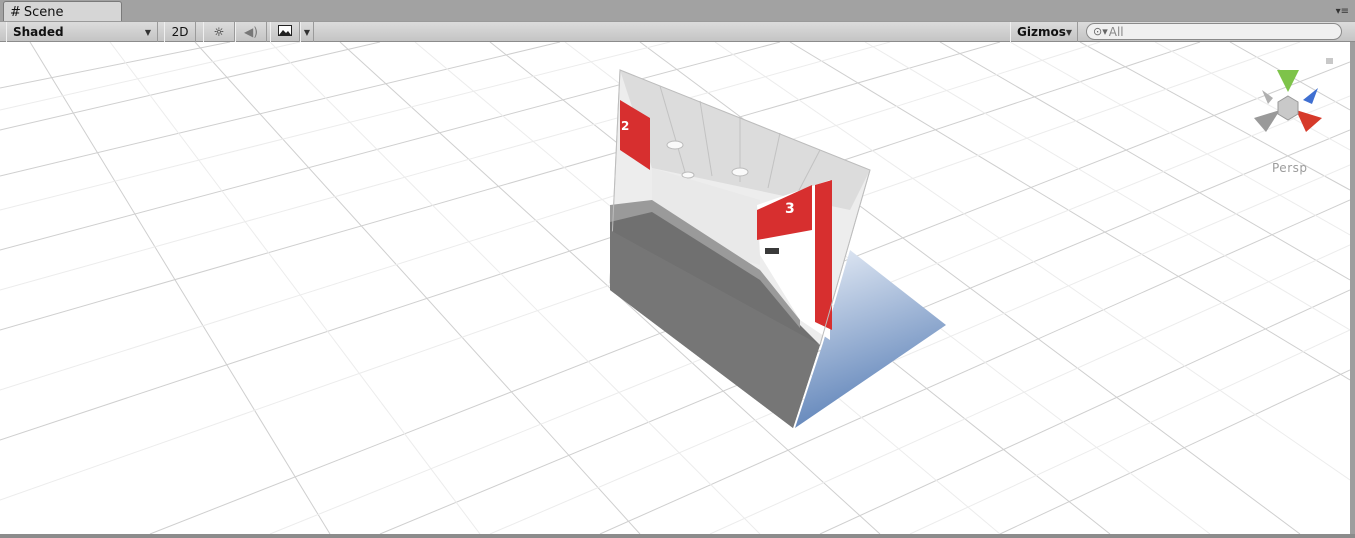 This screenshot has width=1355, height=538. Describe the element at coordinates (1100, 31) in the screenshot. I see `search-icon: ⊙▾` at that location.